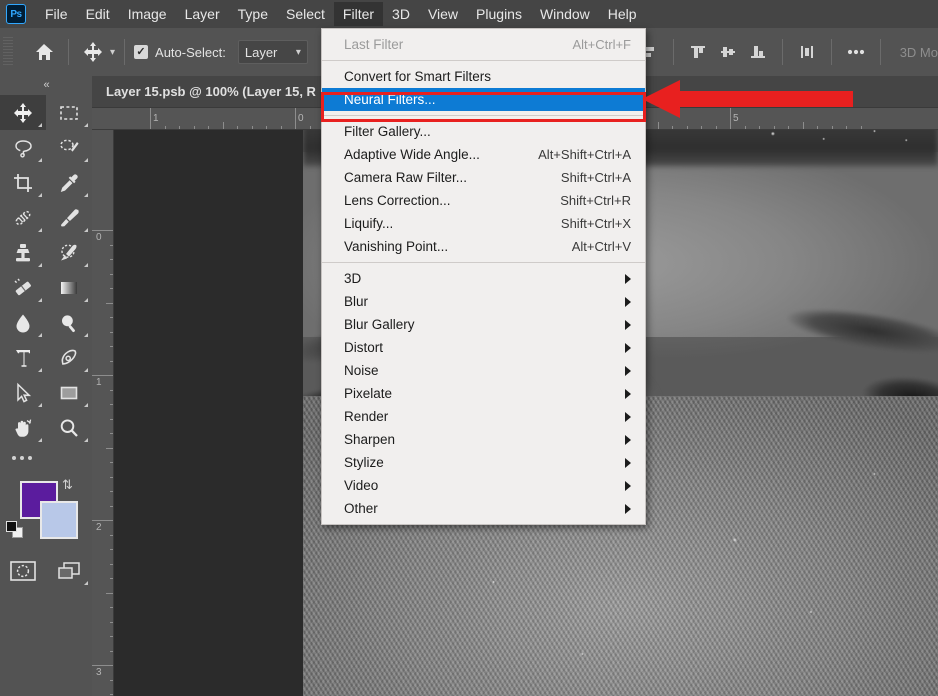 This screenshot has width=938, height=696. Describe the element at coordinates (807, 52) in the screenshot. I see `distribute-horizontal-centers-icon` at that location.